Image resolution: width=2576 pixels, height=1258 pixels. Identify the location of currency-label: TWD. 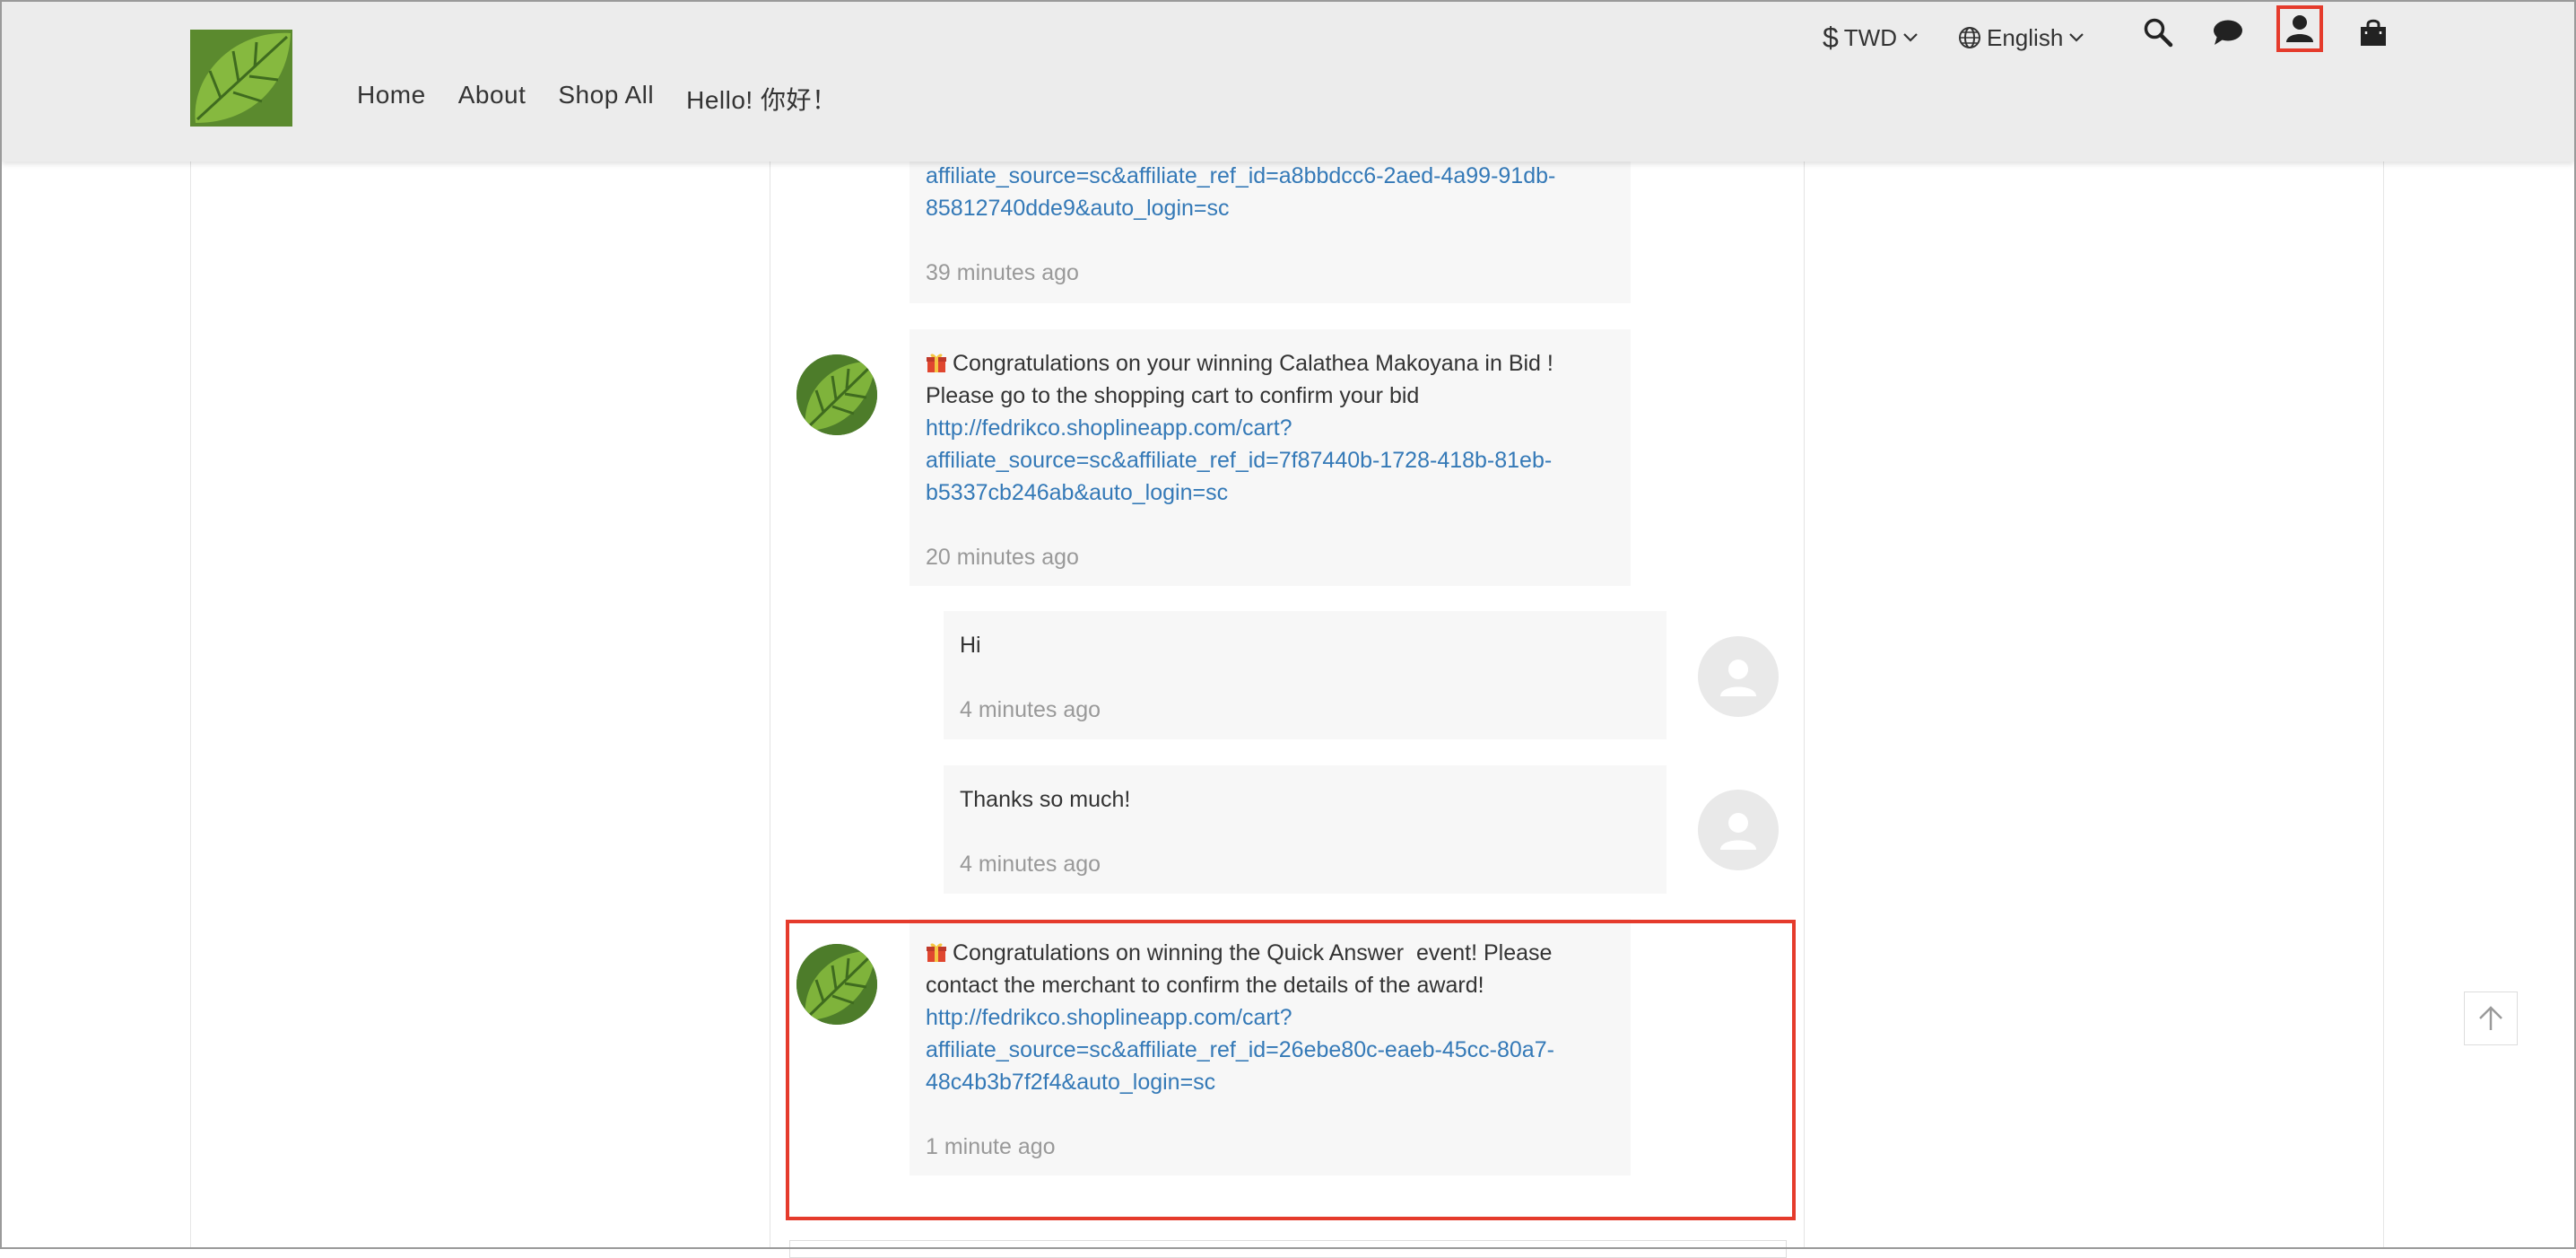
(1870, 37).